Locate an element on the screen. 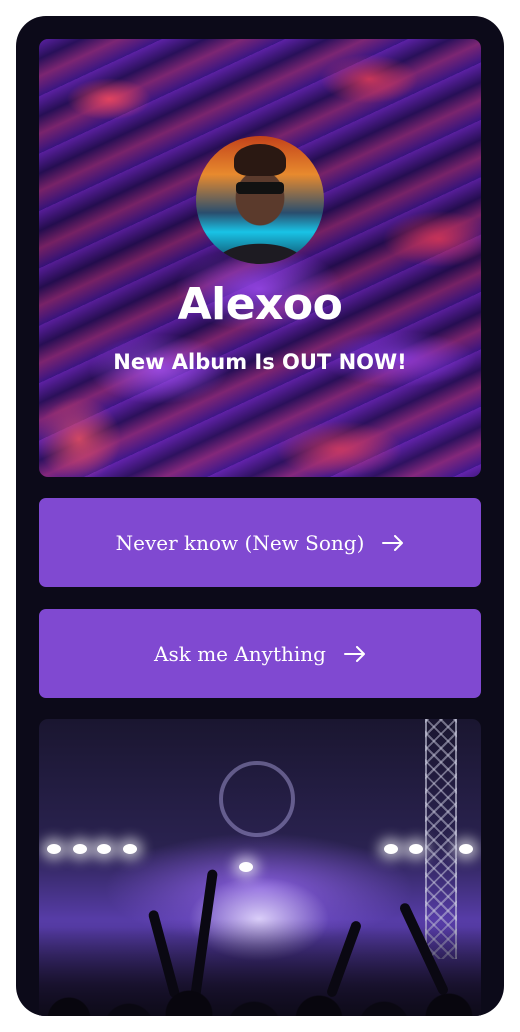 The height and width of the screenshot is (1032, 520). link-button-ask-me-anything: Ask me Anything is located at coordinates (260, 653).